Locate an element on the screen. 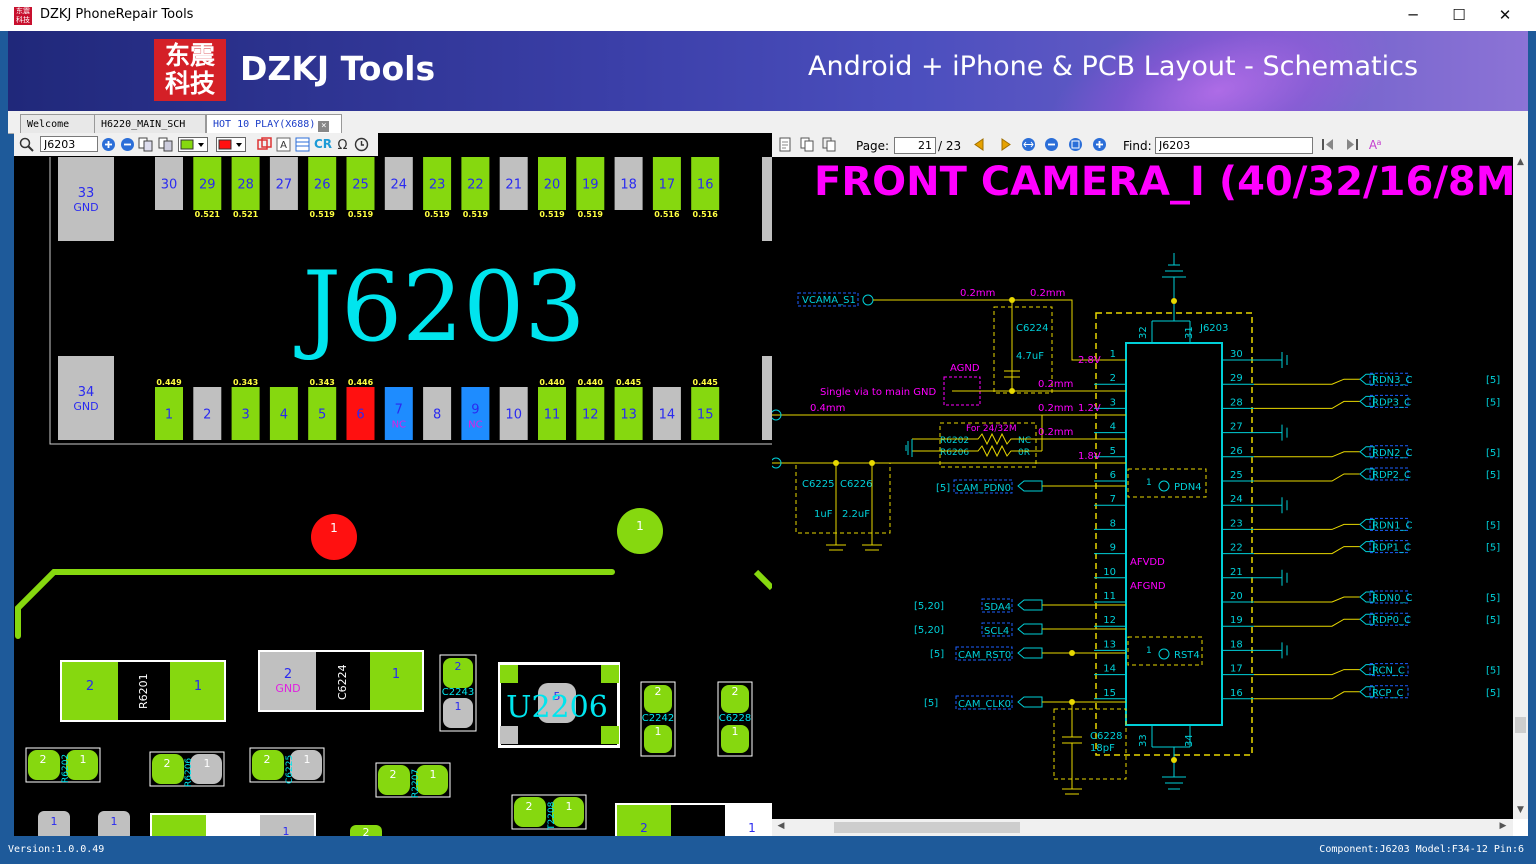 The width and height of the screenshot is (1536, 864). scroll-left-icon: ◀ is located at coordinates (781, 827).